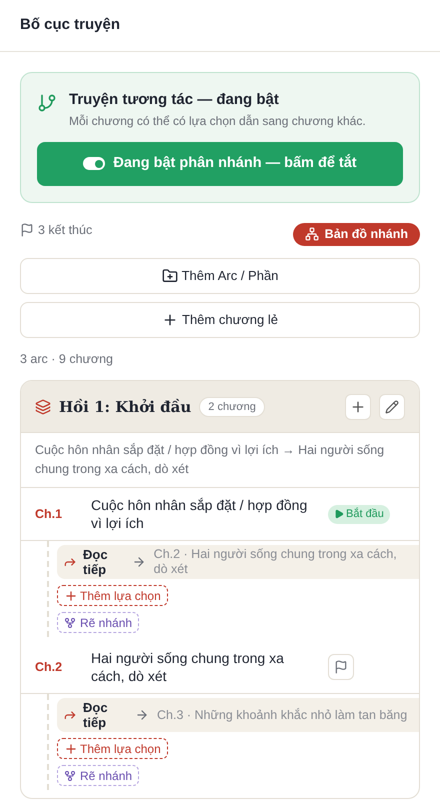 This screenshot has width=440, height=808. What do you see at coordinates (276, 562) in the screenshot?
I see `choice-target: Ch.2 · Hai người sống chung trong xa cách, dò xét` at bounding box center [276, 562].